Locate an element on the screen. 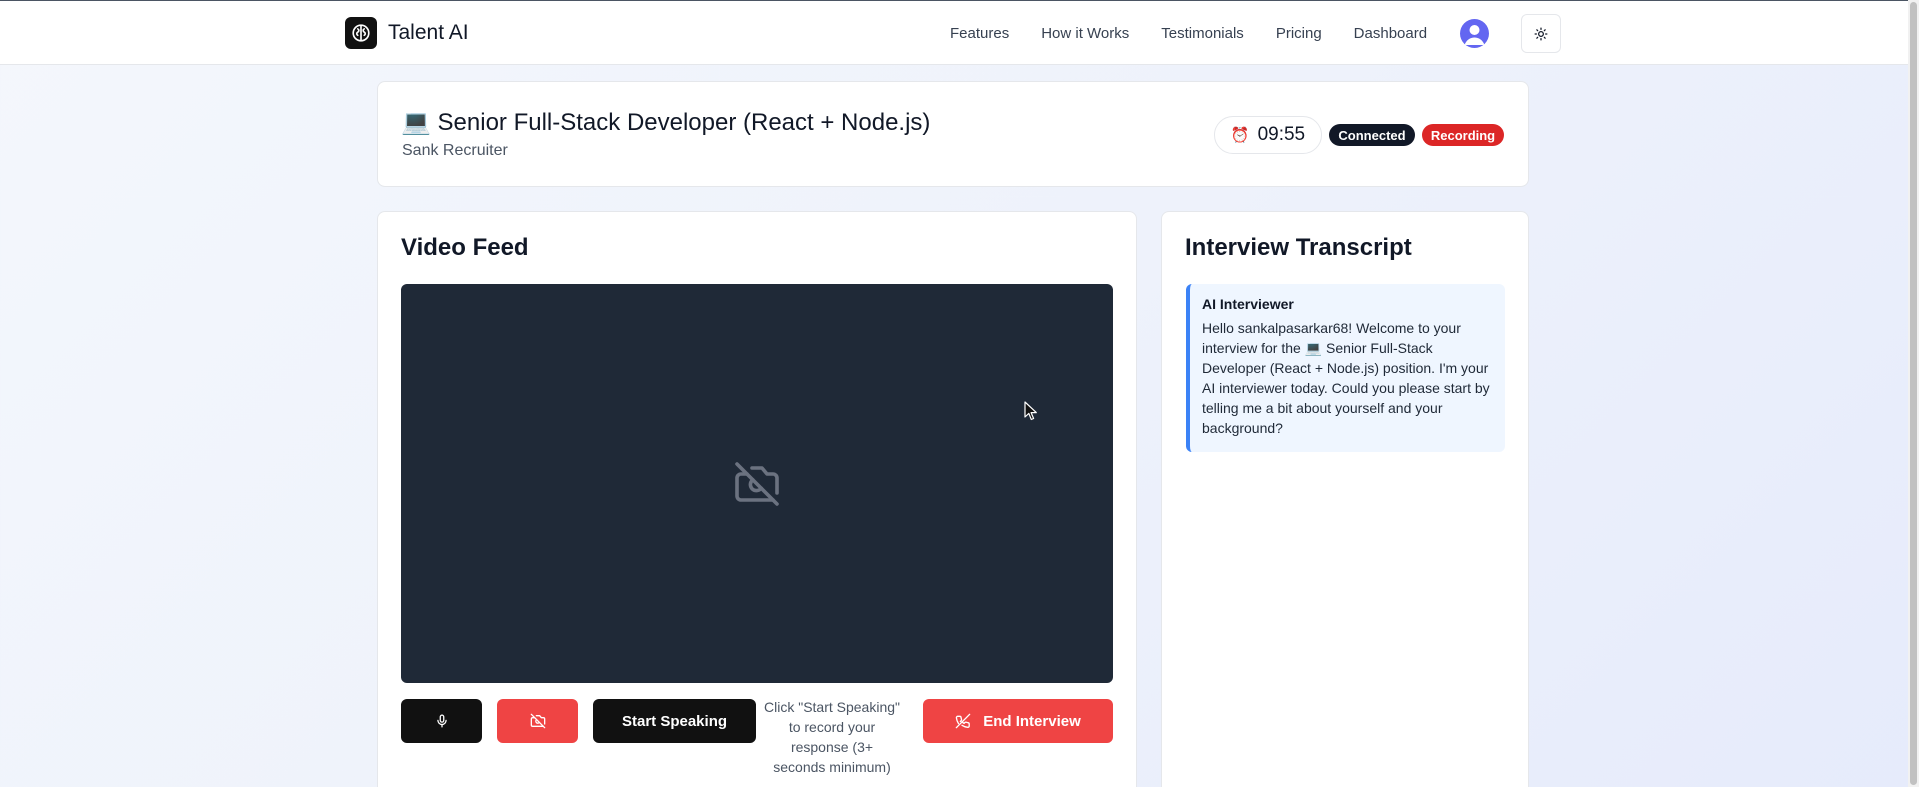 Image resolution: width=1919 pixels, height=787 pixels. interview-timer: ⏰ 09:55 is located at coordinates (1268, 135).